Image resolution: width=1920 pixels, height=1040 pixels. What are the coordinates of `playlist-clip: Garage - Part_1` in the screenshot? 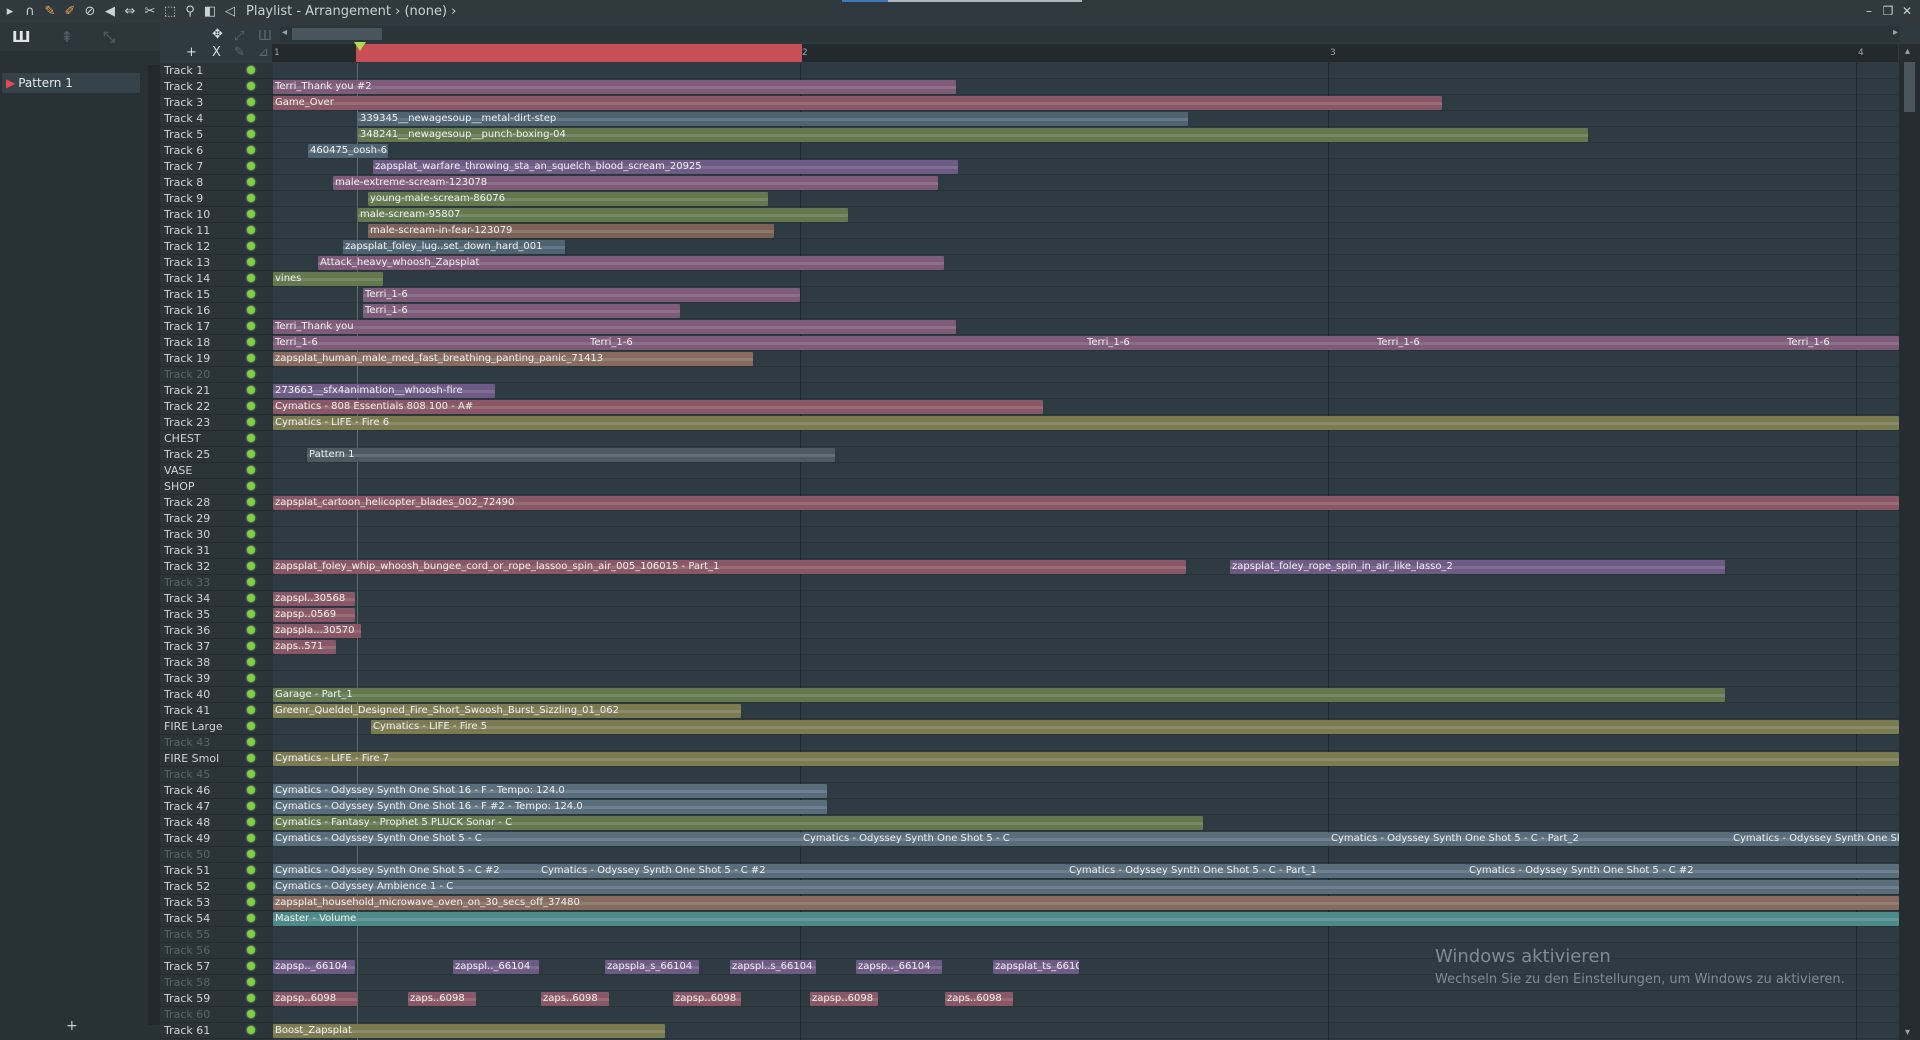 It's located at (999, 695).